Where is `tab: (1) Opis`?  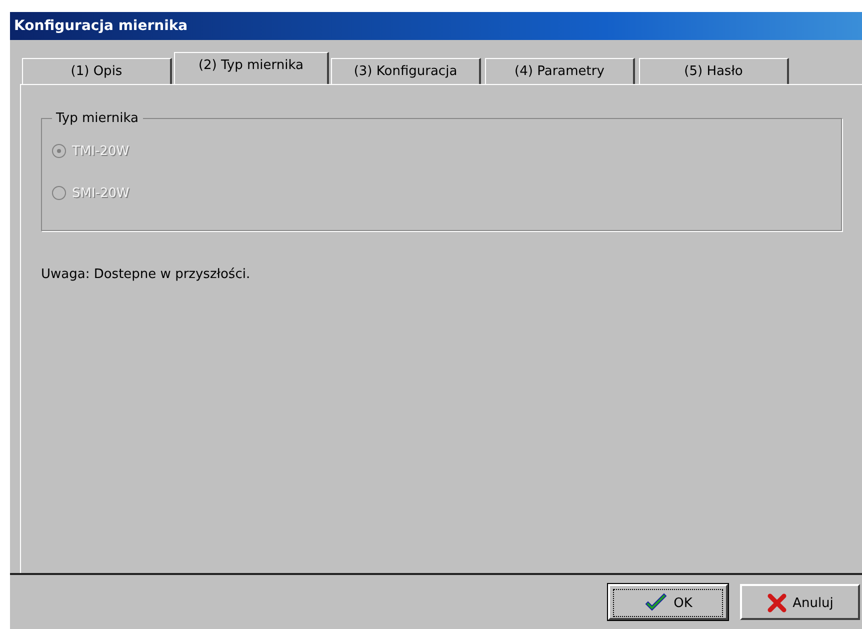
tab: (1) Opis is located at coordinates (97, 71).